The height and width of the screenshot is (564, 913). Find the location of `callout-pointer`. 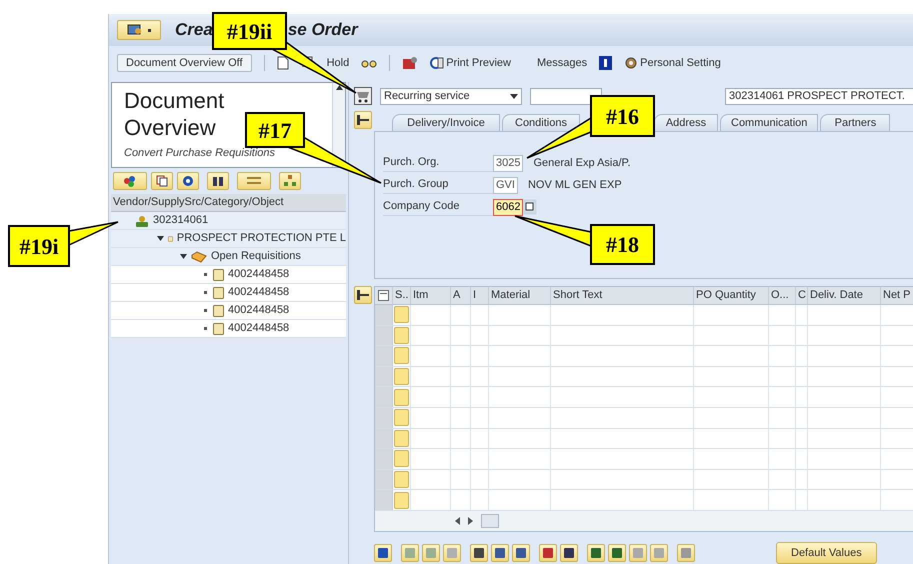

callout-pointer is located at coordinates (93, 233).